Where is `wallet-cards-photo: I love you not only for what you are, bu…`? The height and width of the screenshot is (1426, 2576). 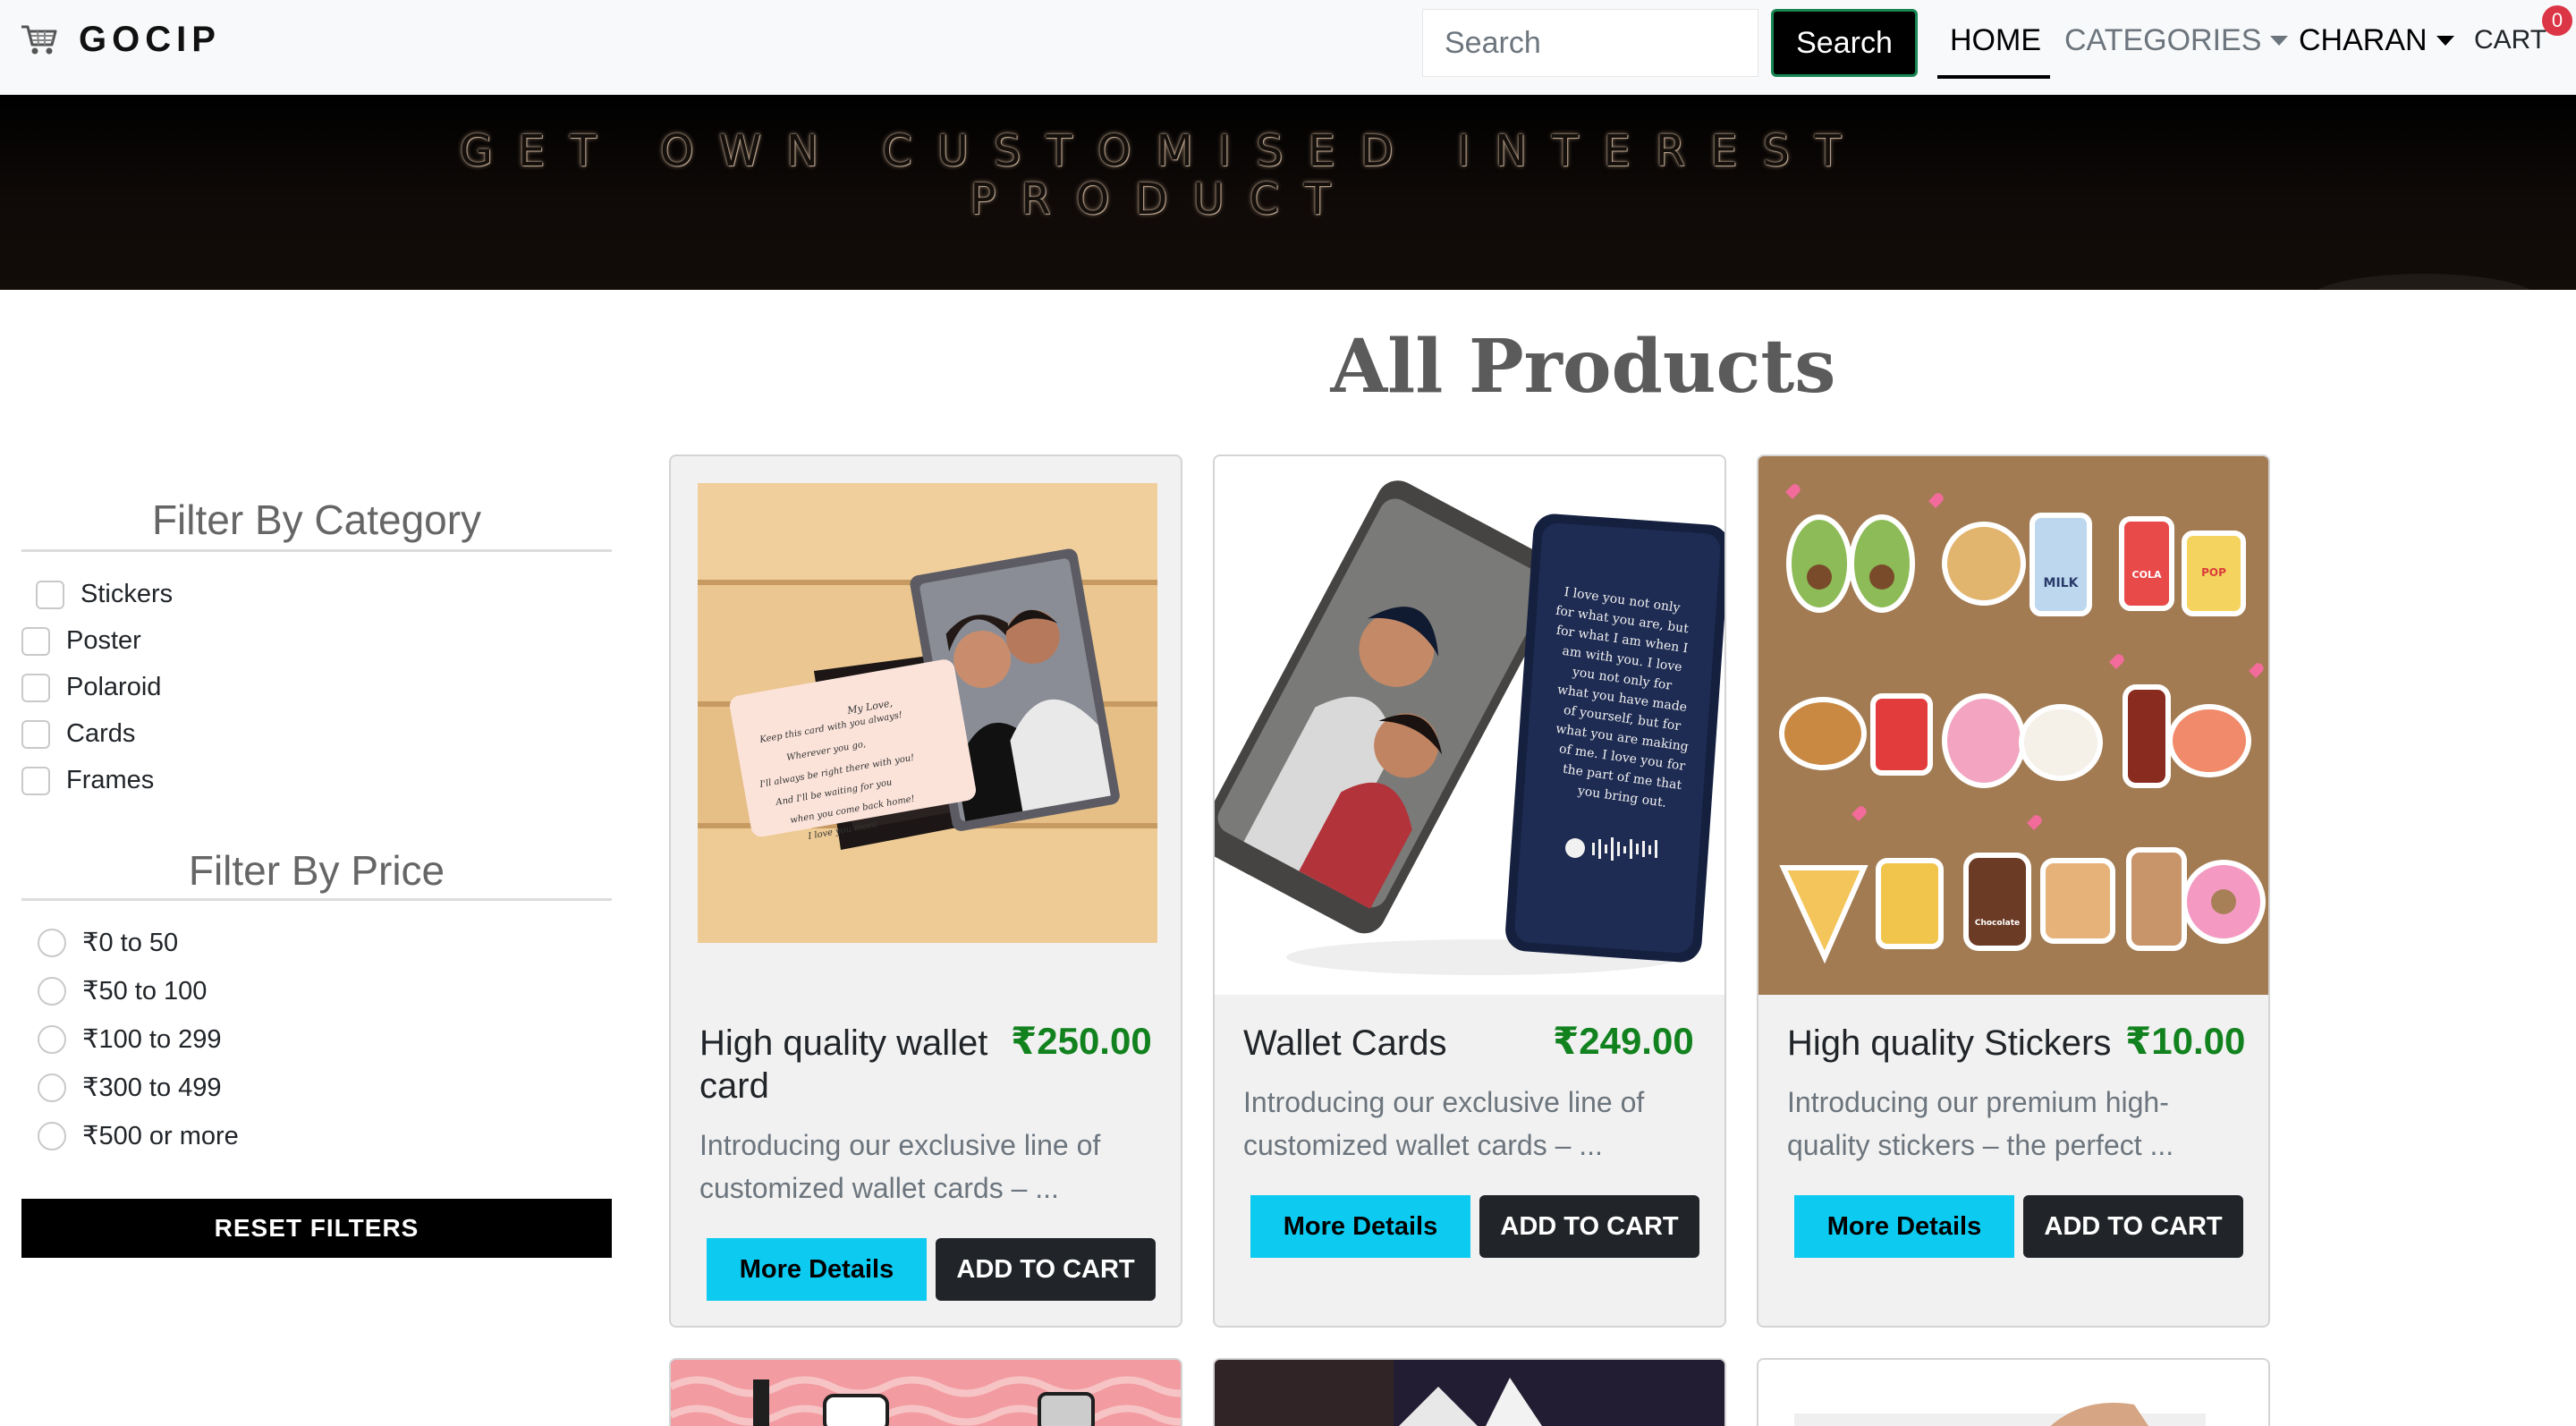 wallet-cards-photo: I love you not only for what you are, bu… is located at coordinates (1469, 726).